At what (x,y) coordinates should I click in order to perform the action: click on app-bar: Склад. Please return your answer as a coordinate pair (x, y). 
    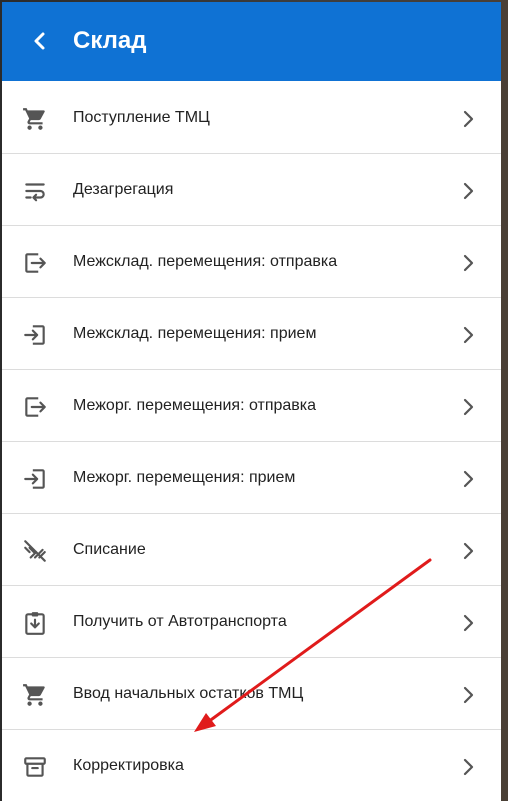
    Looking at the image, I should click on (251, 41).